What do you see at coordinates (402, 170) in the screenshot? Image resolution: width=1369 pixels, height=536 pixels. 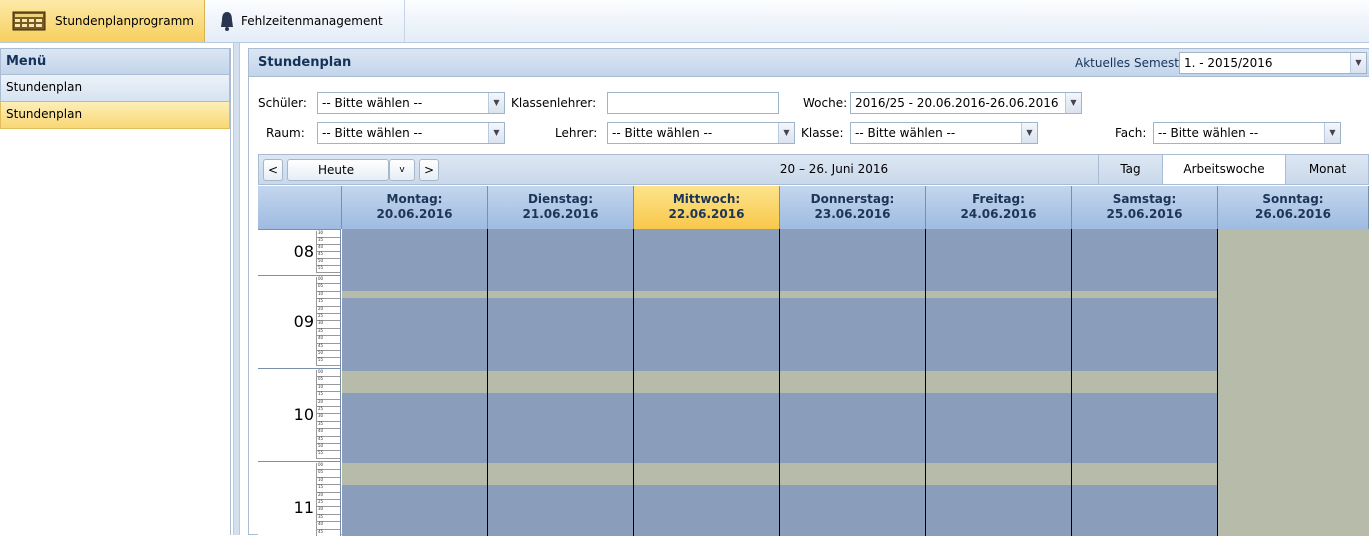 I see `date-dropdown-button: v` at bounding box center [402, 170].